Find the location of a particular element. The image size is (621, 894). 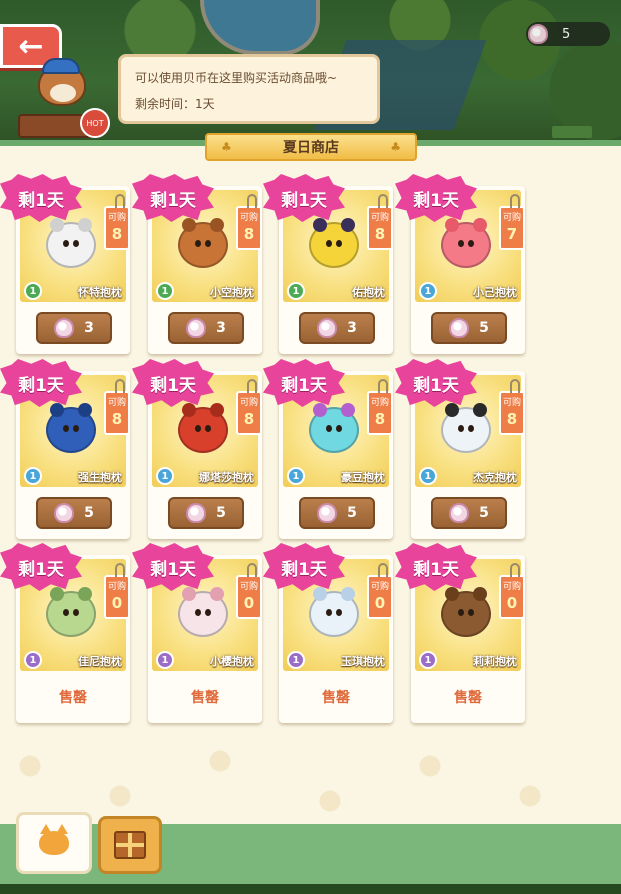

shop-item-card: 剩1天 可购 8 1 娜塔莎抱枕 5 is located at coordinates (197, 449).